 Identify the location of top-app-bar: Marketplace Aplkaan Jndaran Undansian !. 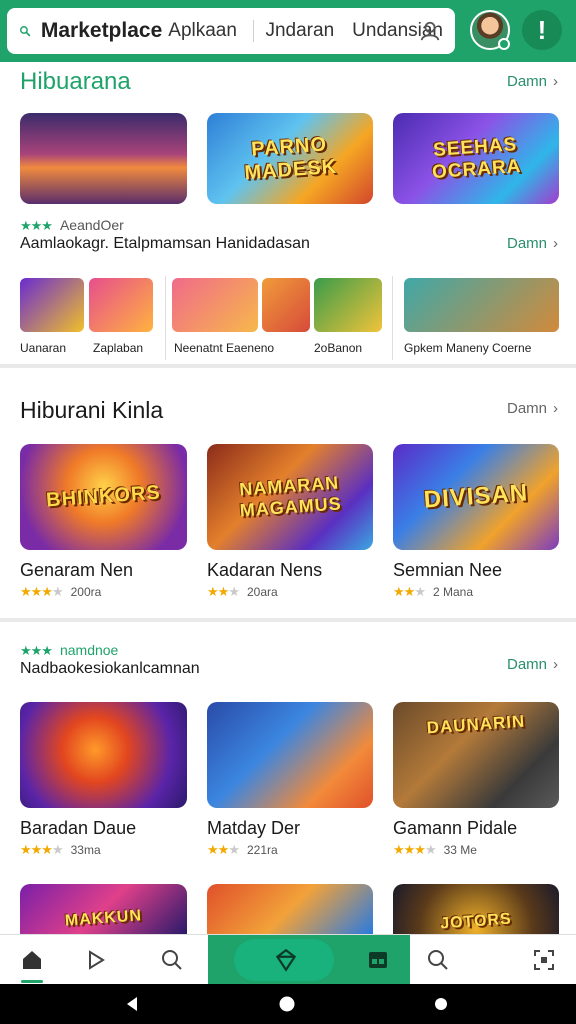
(288, 31).